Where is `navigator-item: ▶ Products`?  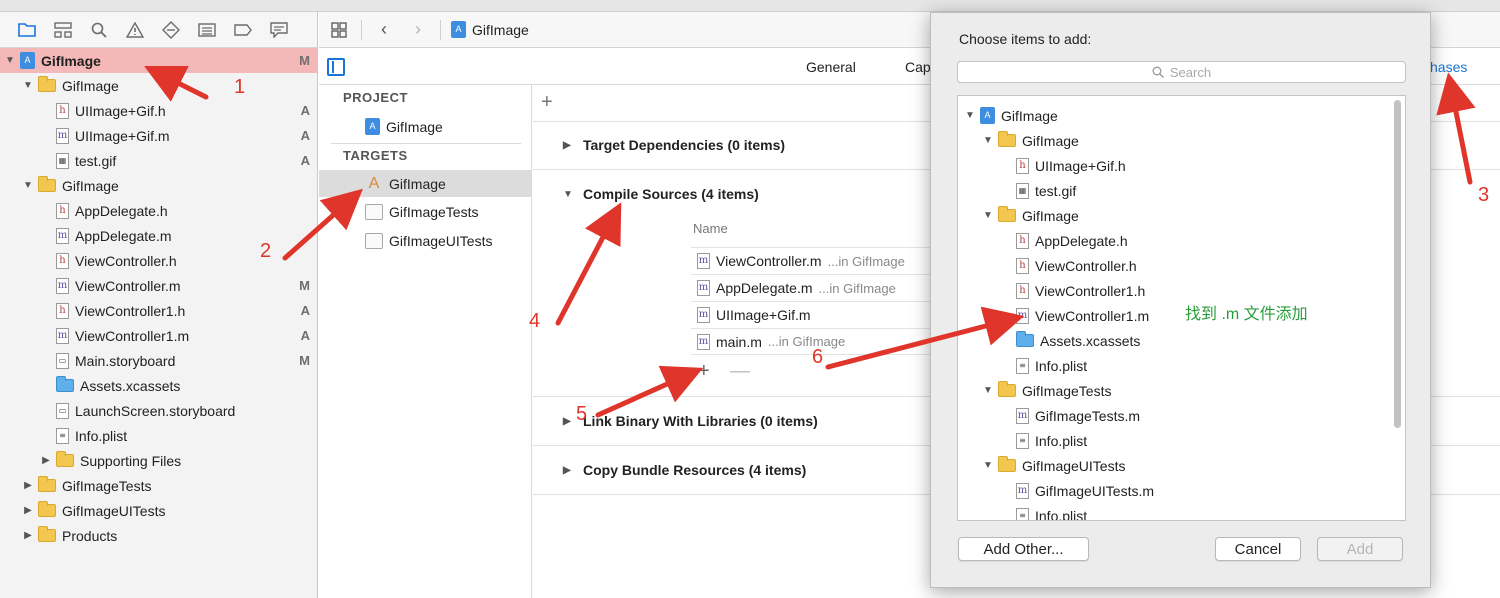
navigator-item: ▶ Products is located at coordinates (159, 535).